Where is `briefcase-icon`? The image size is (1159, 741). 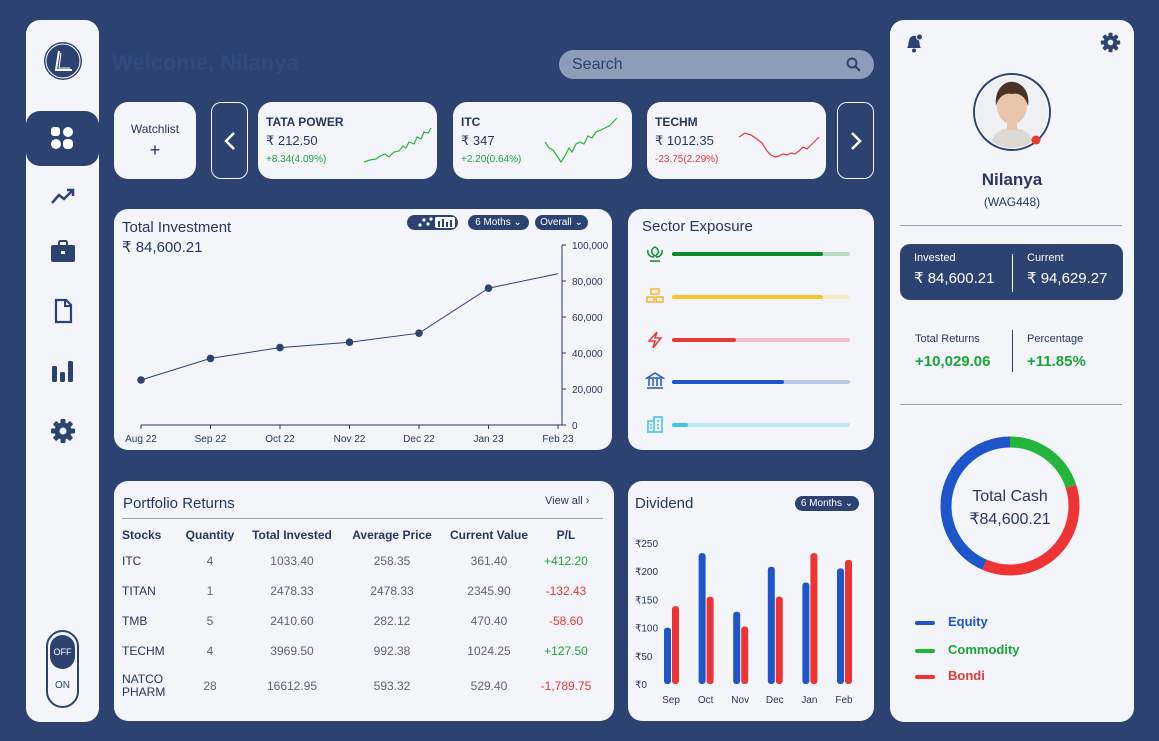
briefcase-icon is located at coordinates (63, 251).